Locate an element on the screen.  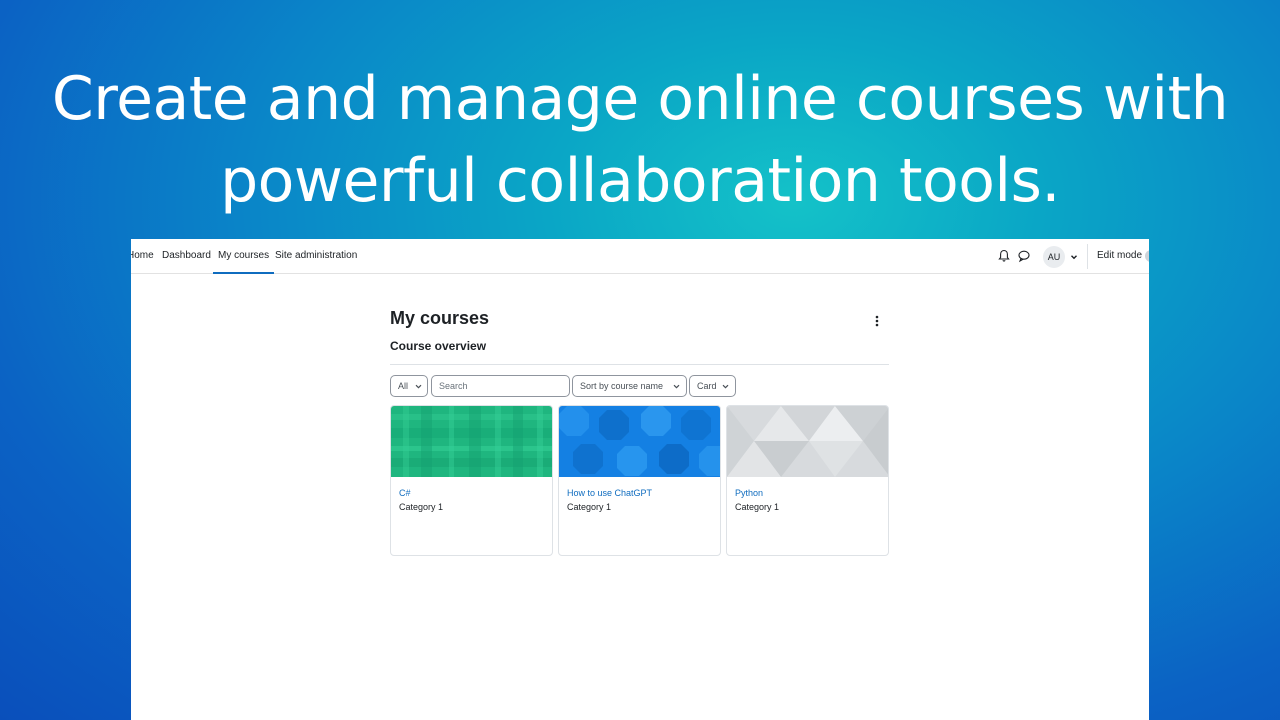
sort-value: Sort by course name is located at coordinates (622, 386).